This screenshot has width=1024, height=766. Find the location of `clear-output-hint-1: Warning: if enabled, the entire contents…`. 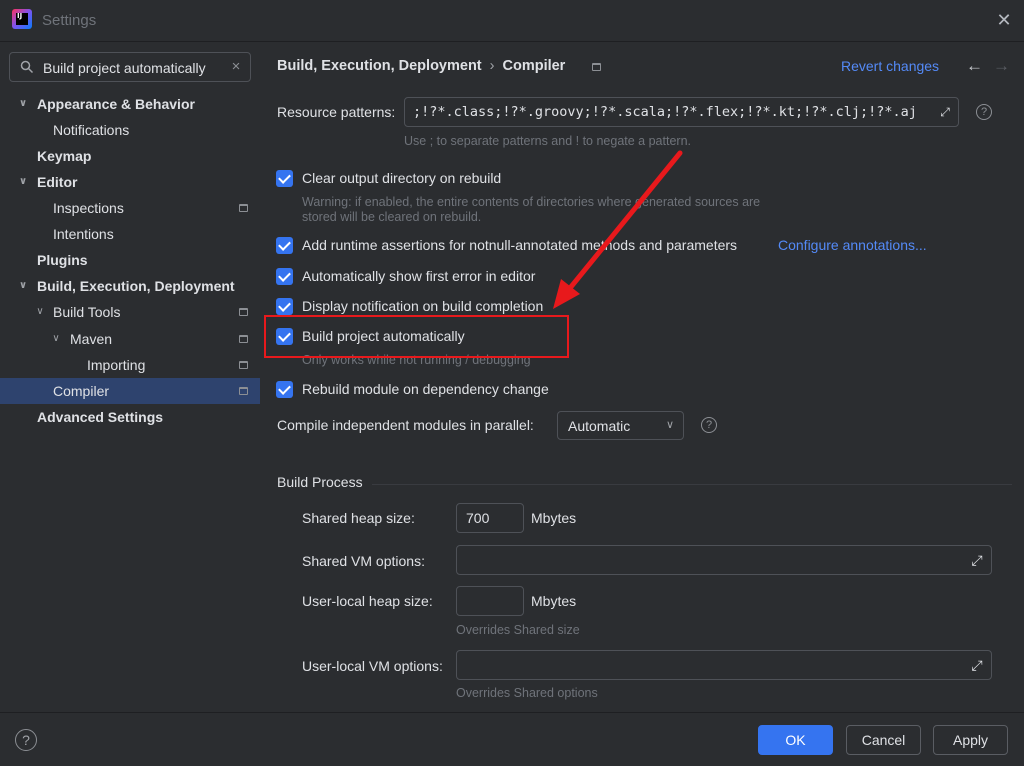

clear-output-hint-1: Warning: if enabled, the entire contents… is located at coordinates (531, 202).